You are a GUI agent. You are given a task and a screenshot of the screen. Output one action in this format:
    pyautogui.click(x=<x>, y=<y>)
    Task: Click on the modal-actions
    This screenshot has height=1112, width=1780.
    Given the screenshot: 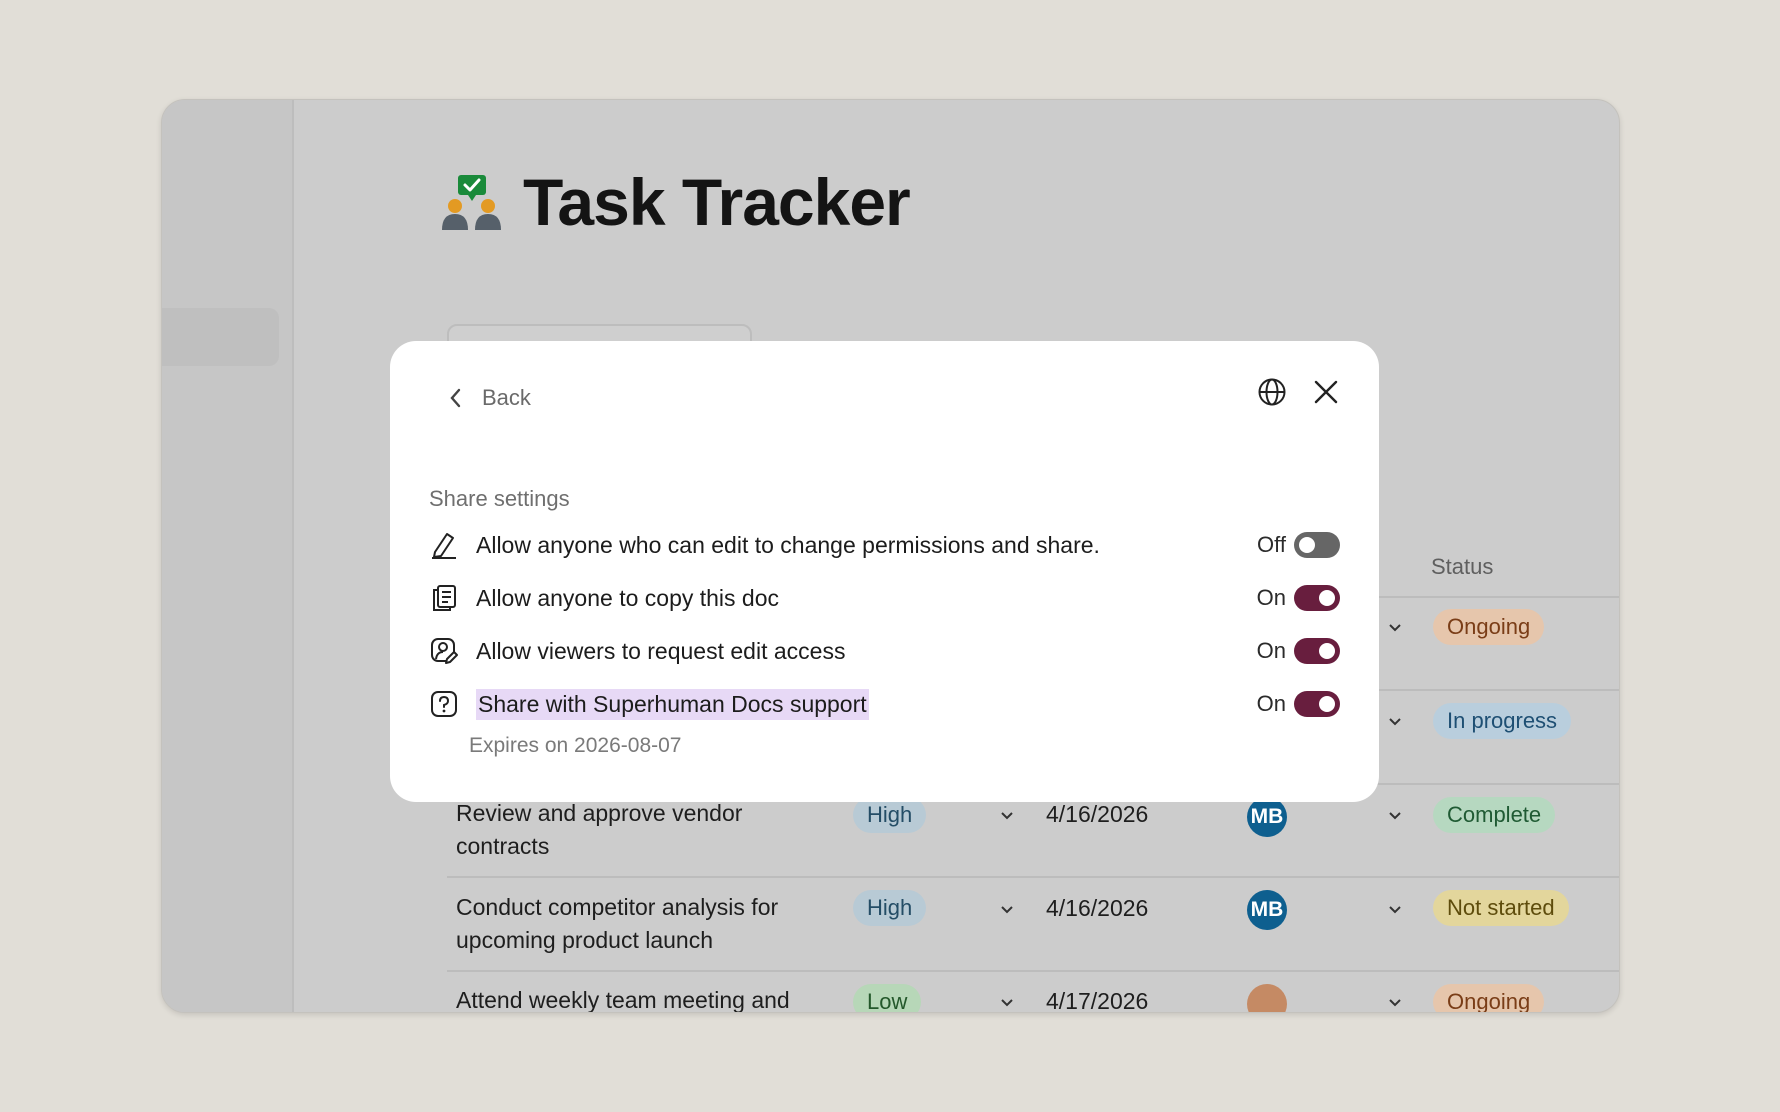 What is the action you would take?
    pyautogui.click(x=1299, y=392)
    